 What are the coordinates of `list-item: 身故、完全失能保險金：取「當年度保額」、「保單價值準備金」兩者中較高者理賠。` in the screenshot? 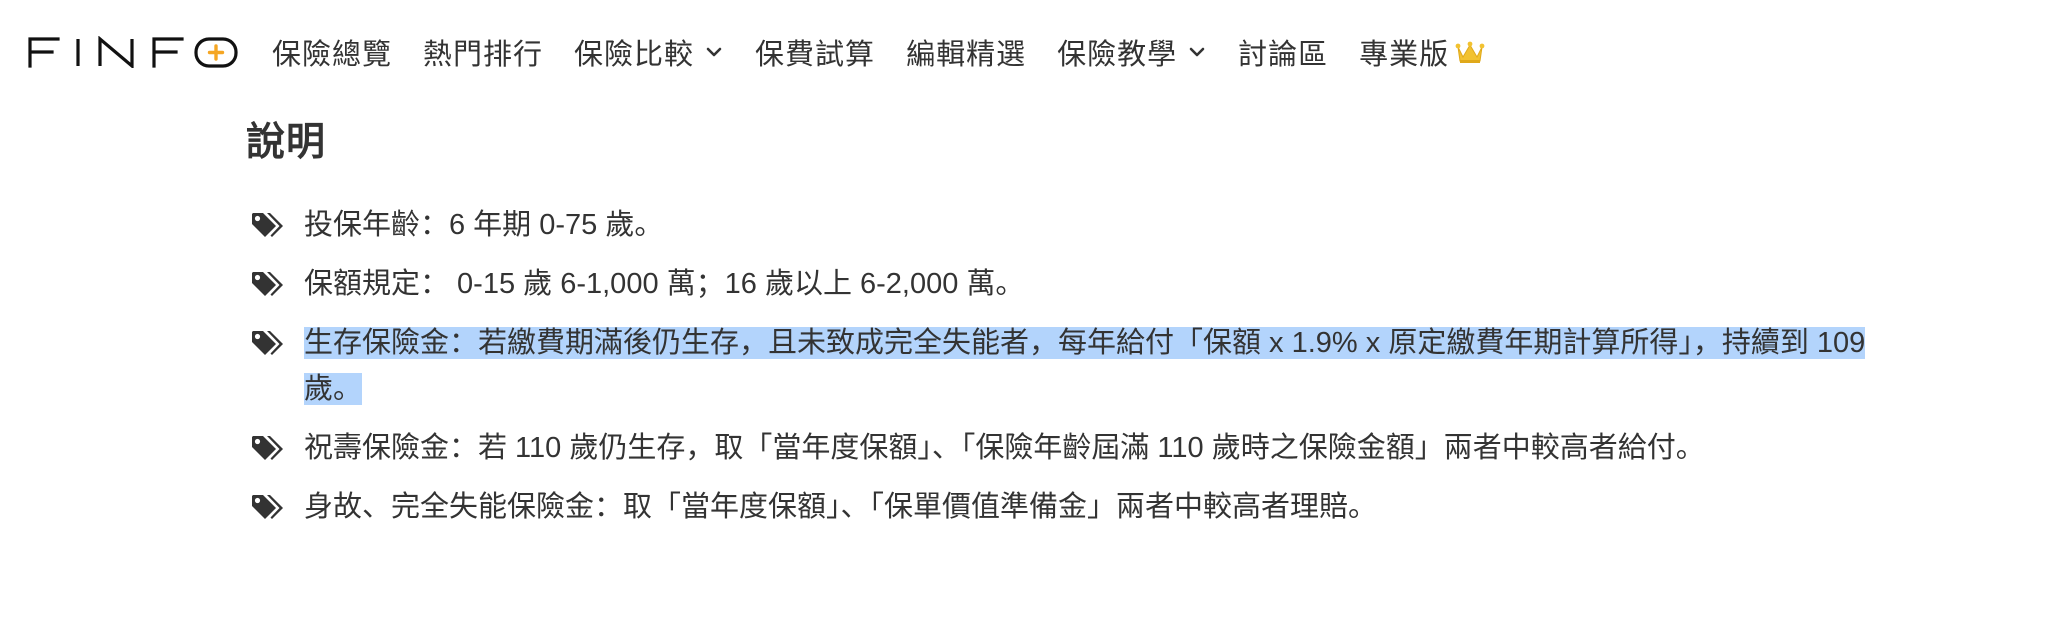 It's located at (1065, 507).